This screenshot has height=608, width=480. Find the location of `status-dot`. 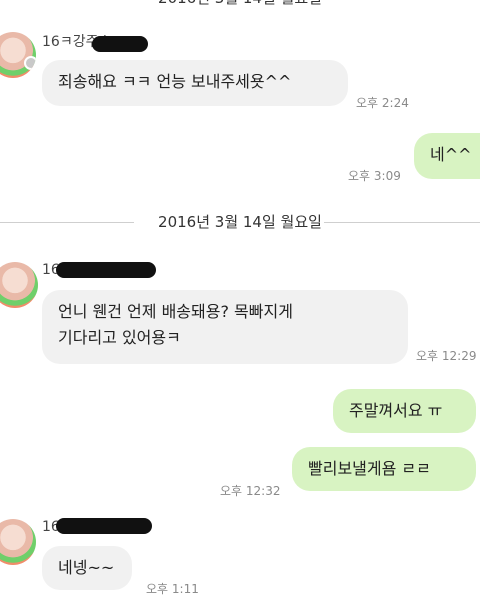

status-dot is located at coordinates (30, 63).